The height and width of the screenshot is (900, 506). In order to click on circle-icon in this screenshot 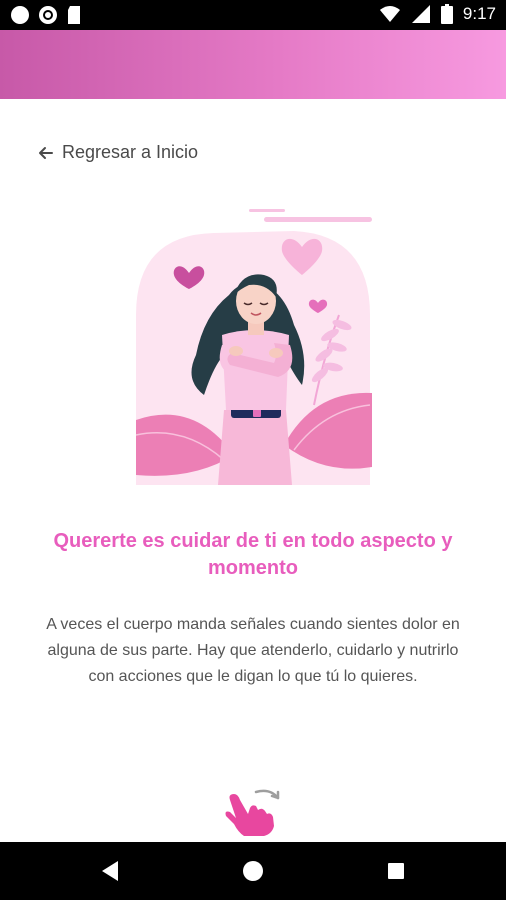, I will do `click(20, 15)`.